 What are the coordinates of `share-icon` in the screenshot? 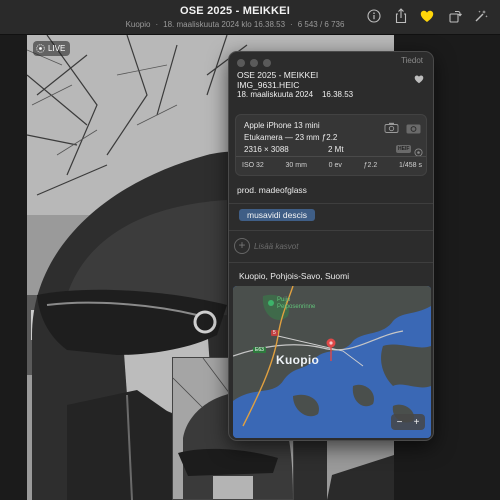 It's located at (401, 16).